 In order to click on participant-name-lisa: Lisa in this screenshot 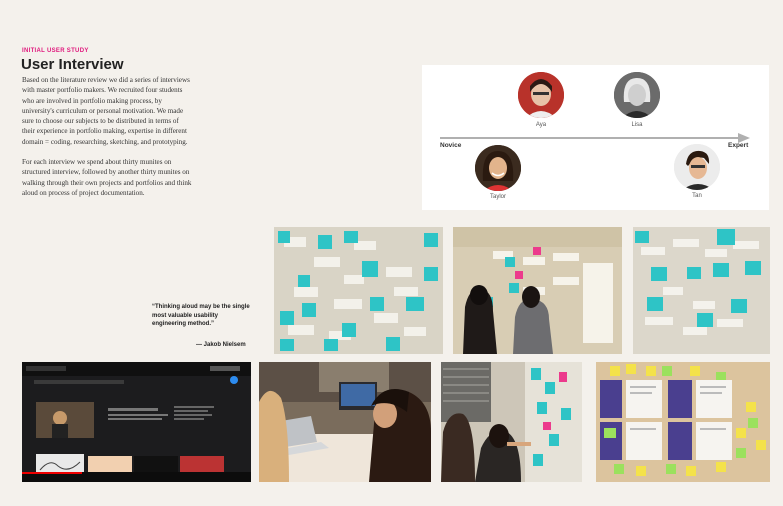, I will do `click(637, 125)`.